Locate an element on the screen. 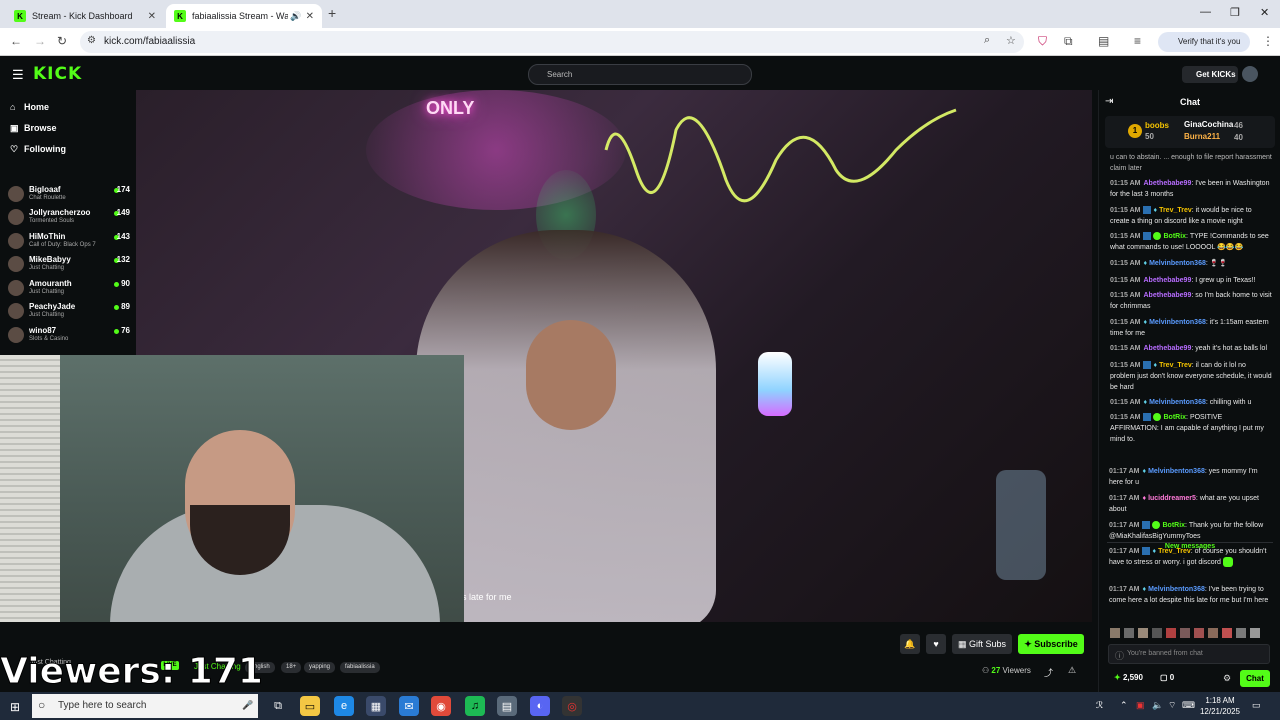  nav-following: ♡ Following is located at coordinates (38, 149).